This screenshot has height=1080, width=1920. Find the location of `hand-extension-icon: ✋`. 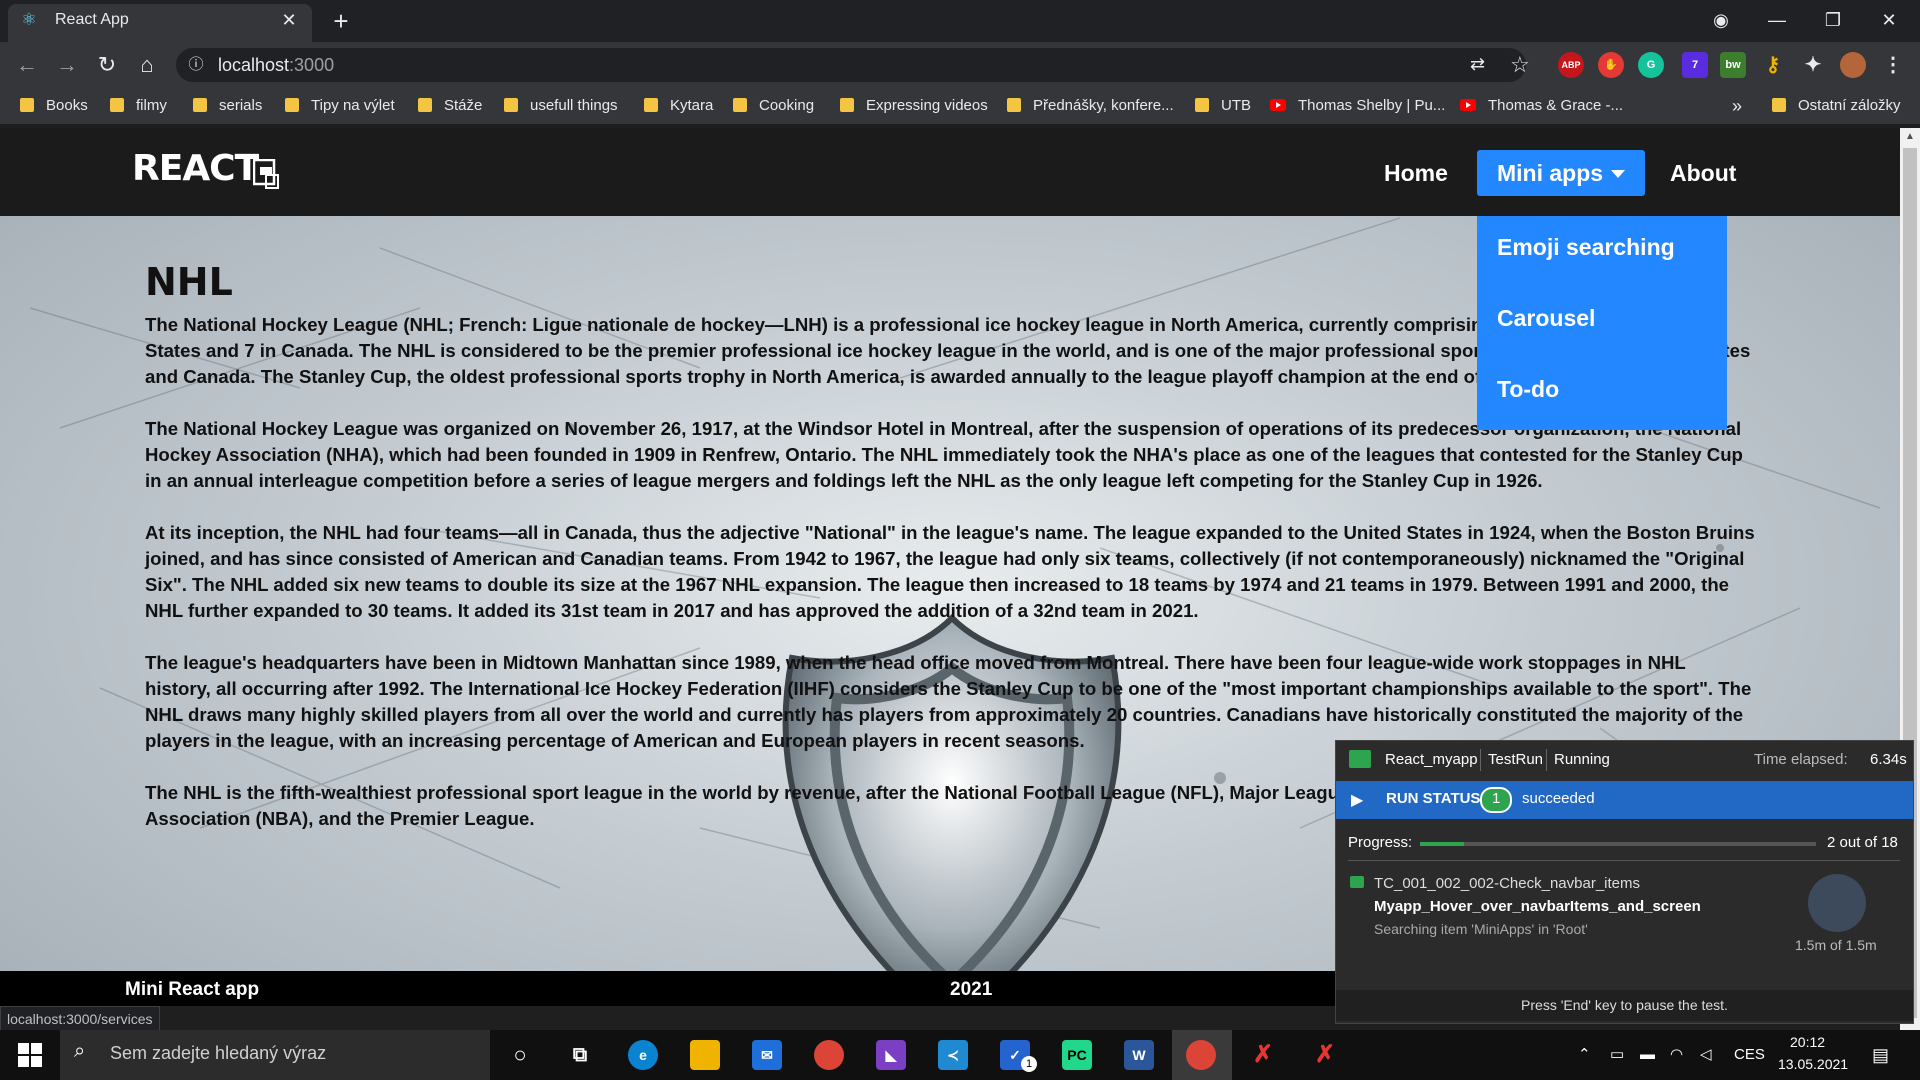

hand-extension-icon: ✋ is located at coordinates (1611, 65).